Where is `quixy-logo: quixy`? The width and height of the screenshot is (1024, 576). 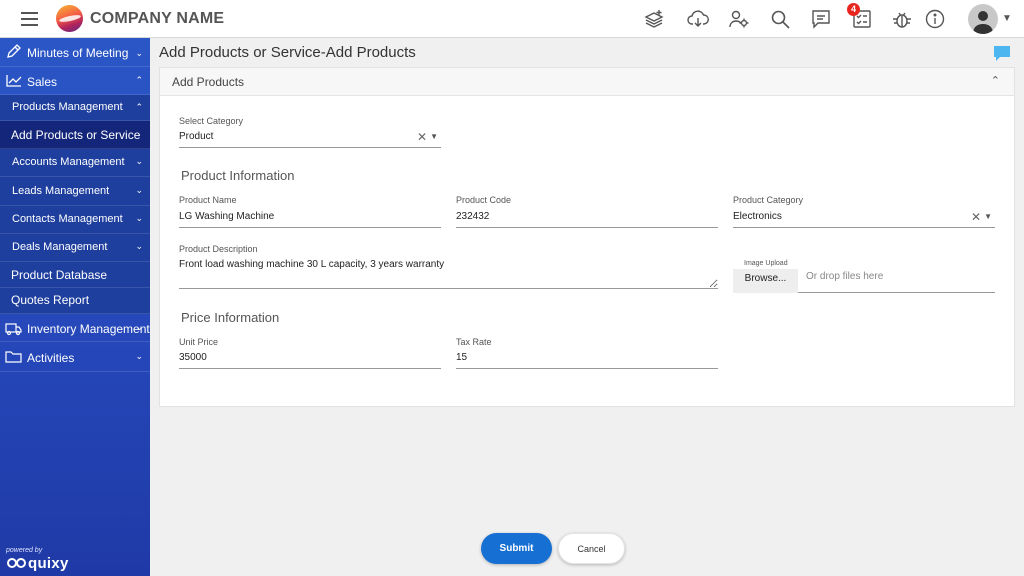 quixy-logo: quixy is located at coordinates (37, 563).